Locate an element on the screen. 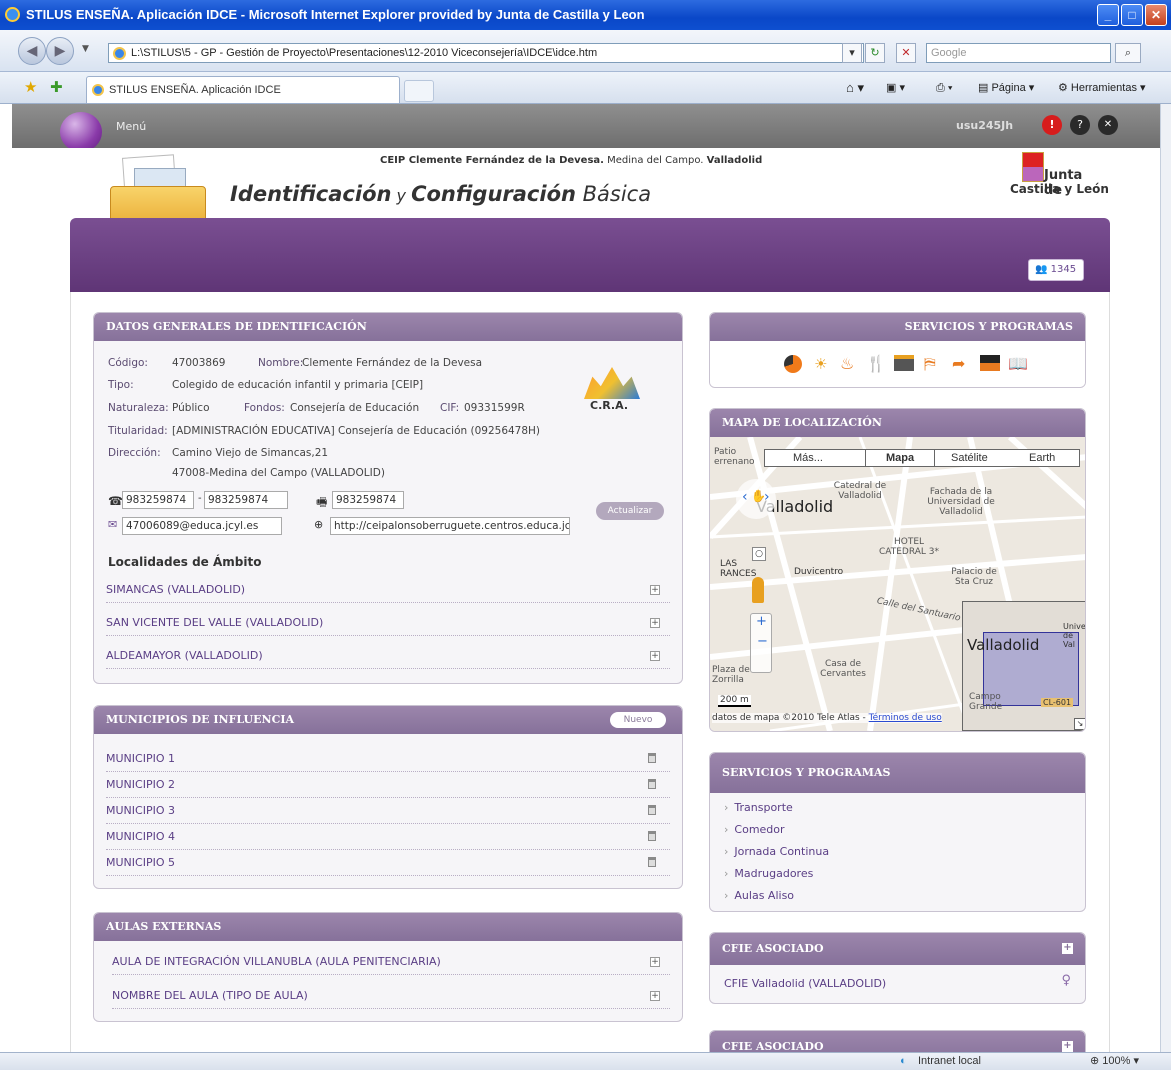  cfie-item: CFIE Valladolid (VALLADOLID) is located at coordinates (805, 983).